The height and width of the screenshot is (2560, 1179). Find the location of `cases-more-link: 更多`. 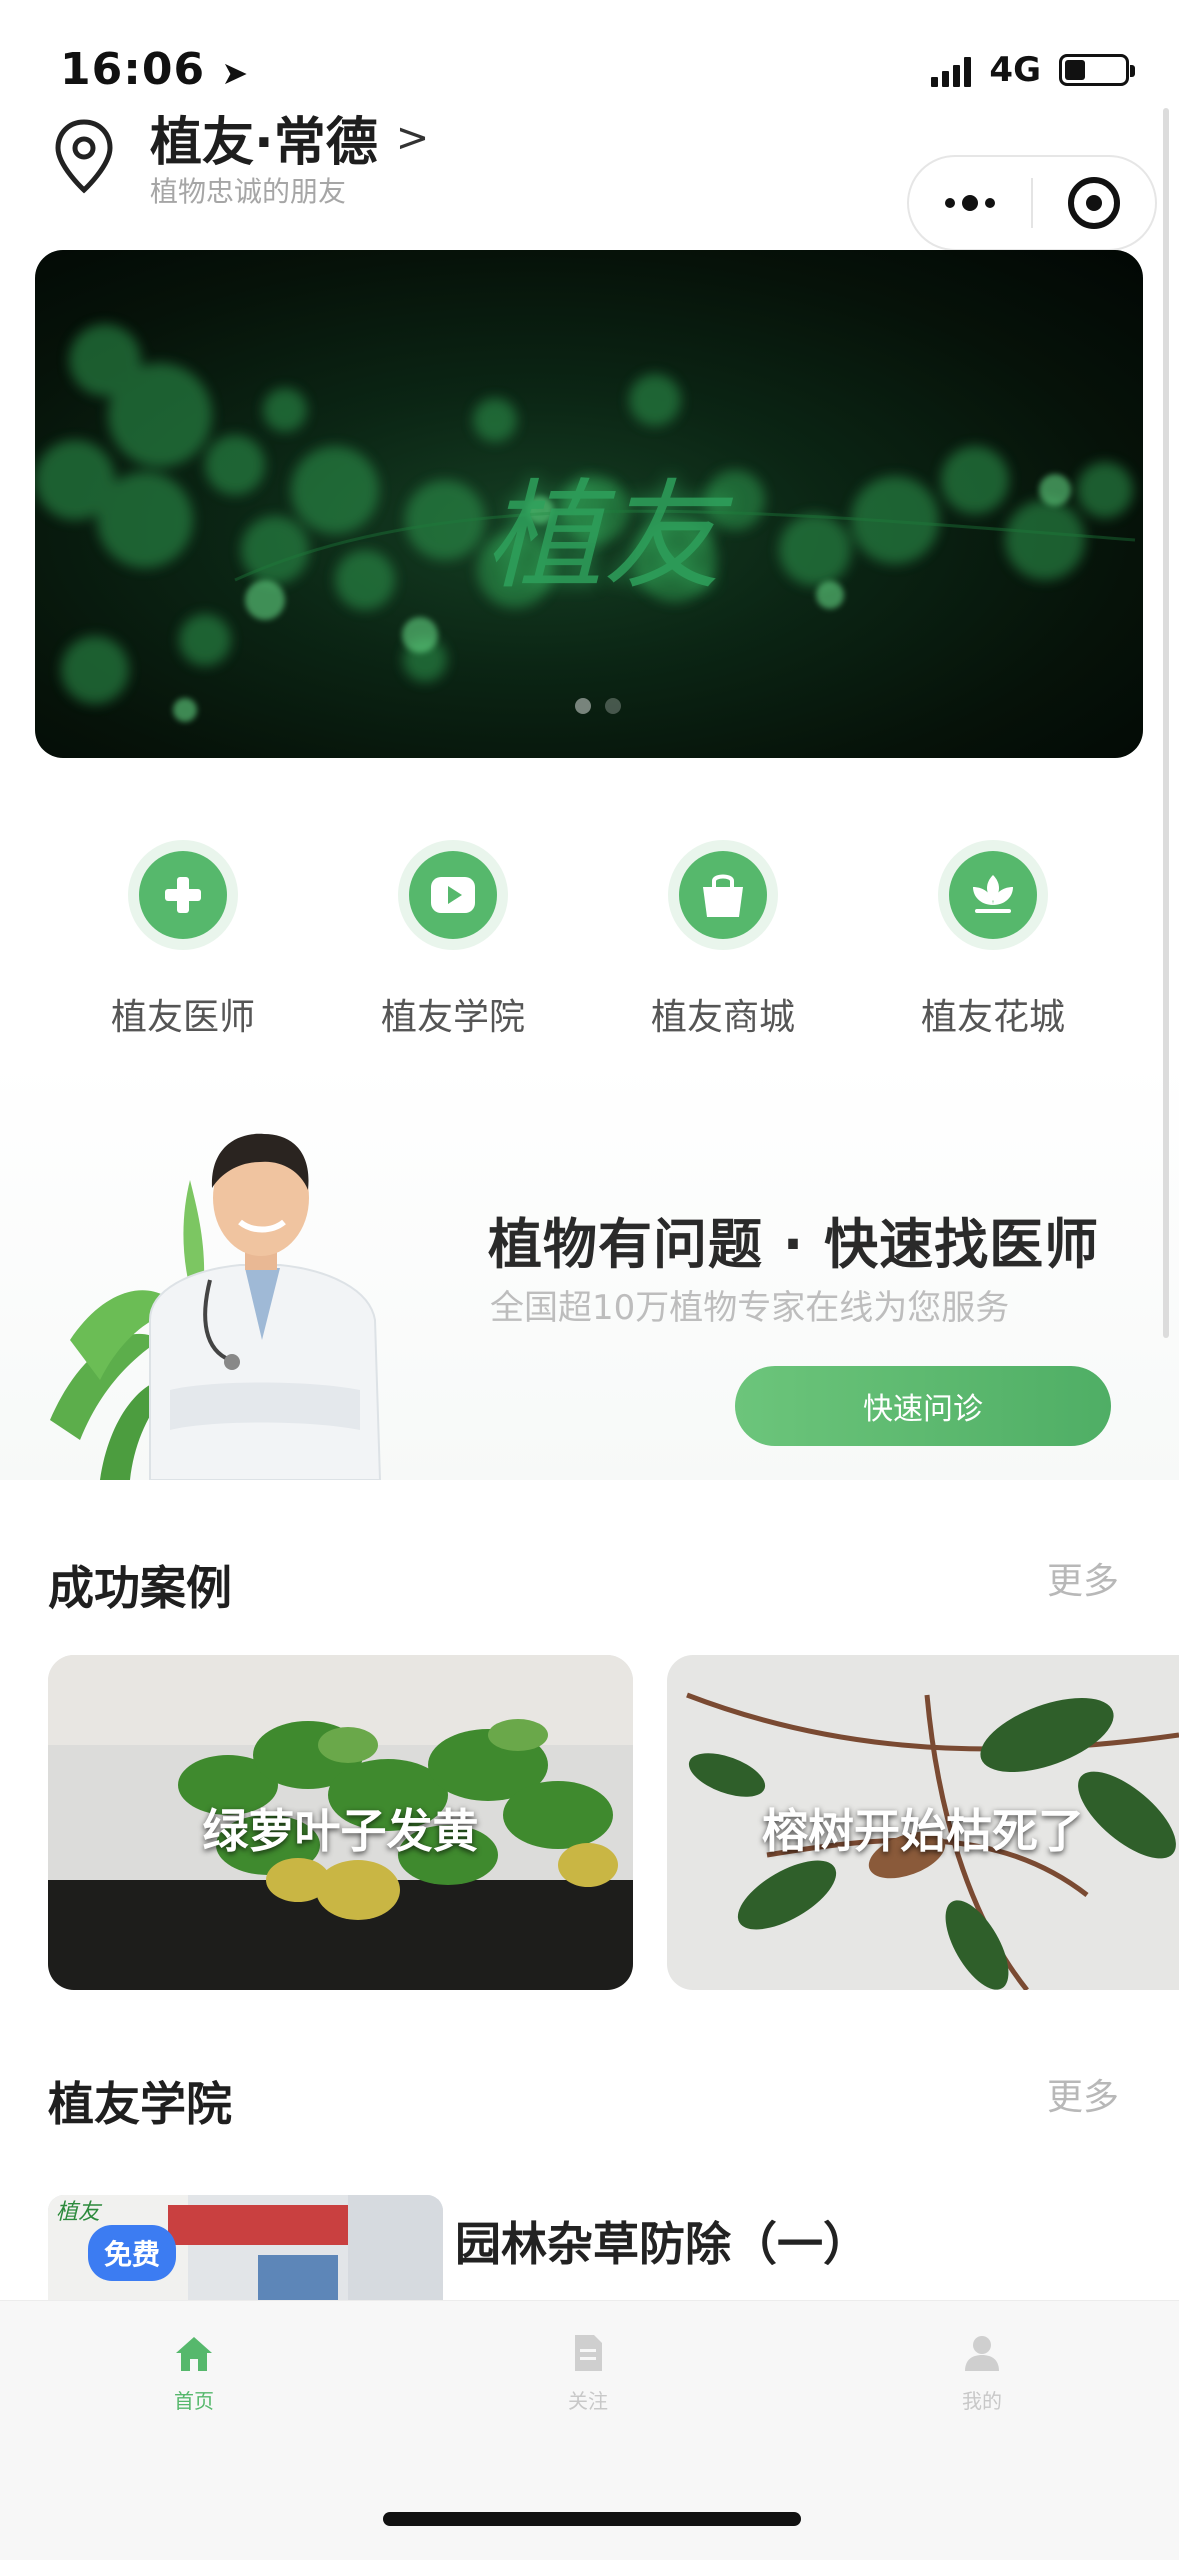

cases-more-link: 更多 is located at coordinates (1083, 1578).